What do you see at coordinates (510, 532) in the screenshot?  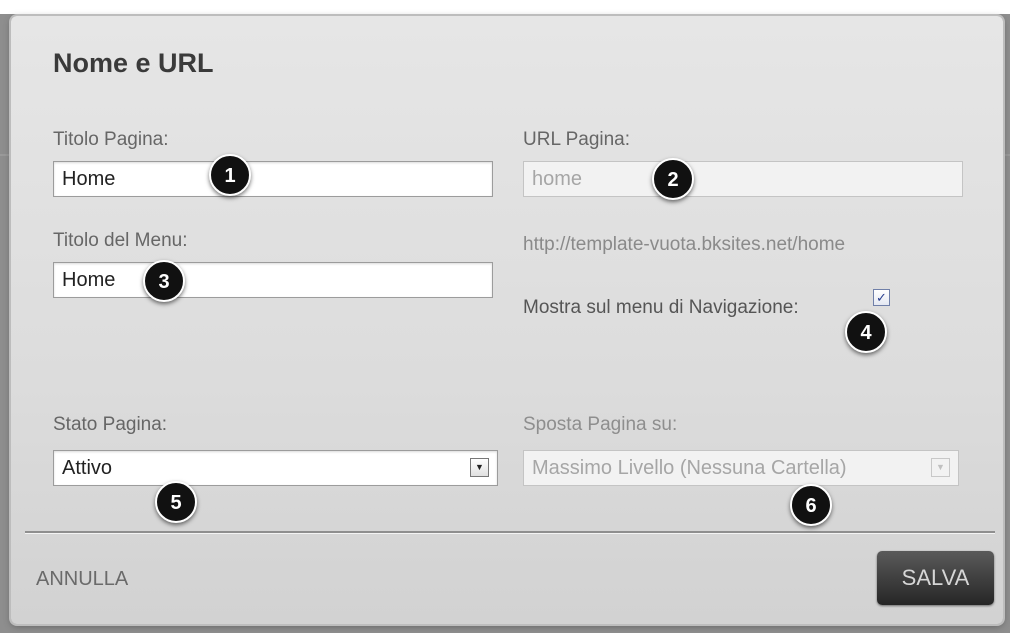 I see `footer-divider` at bounding box center [510, 532].